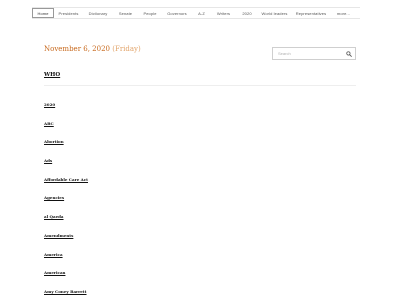  I want to click on list-item: Amy Coney Barrett, so click(66, 293).